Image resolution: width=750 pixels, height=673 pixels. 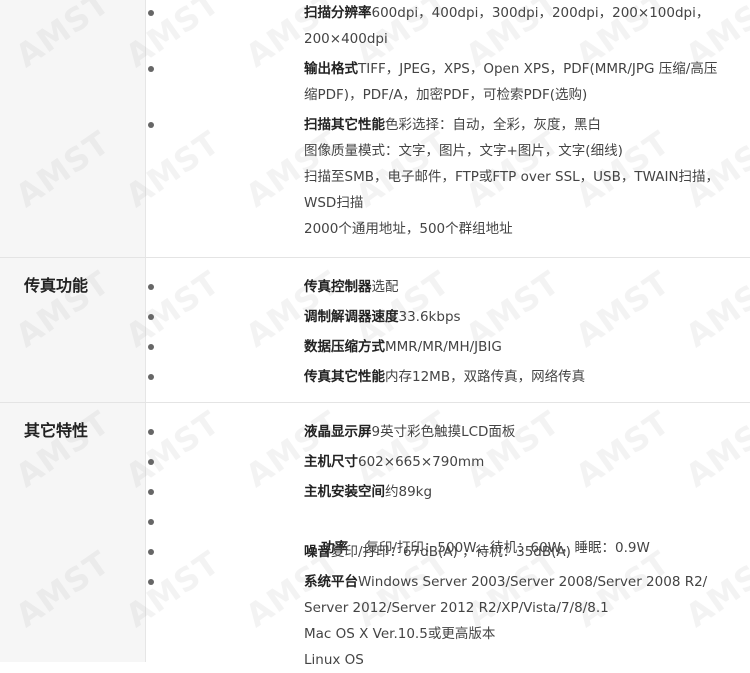 What do you see at coordinates (394, 462) in the screenshot?
I see `spec-dimensions: 主机尺寸602×665×790mm` at bounding box center [394, 462].